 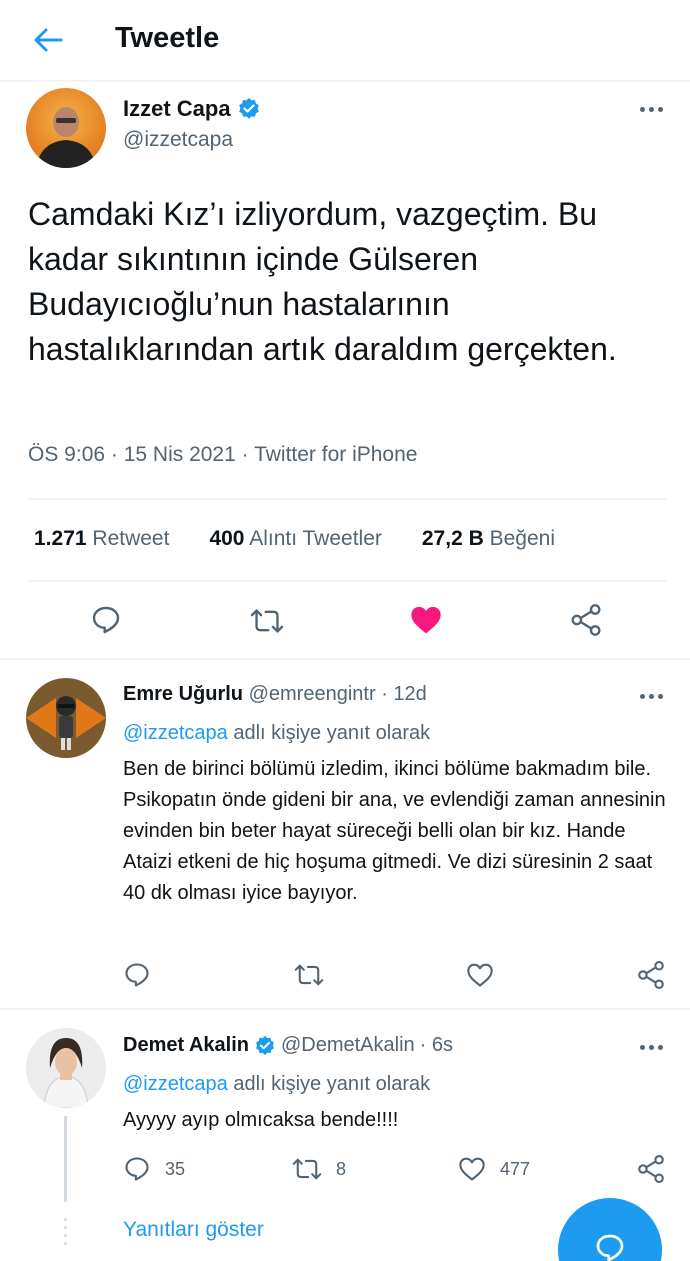 I want to click on avatar-emre-ugurlu, so click(x=66, y=718).